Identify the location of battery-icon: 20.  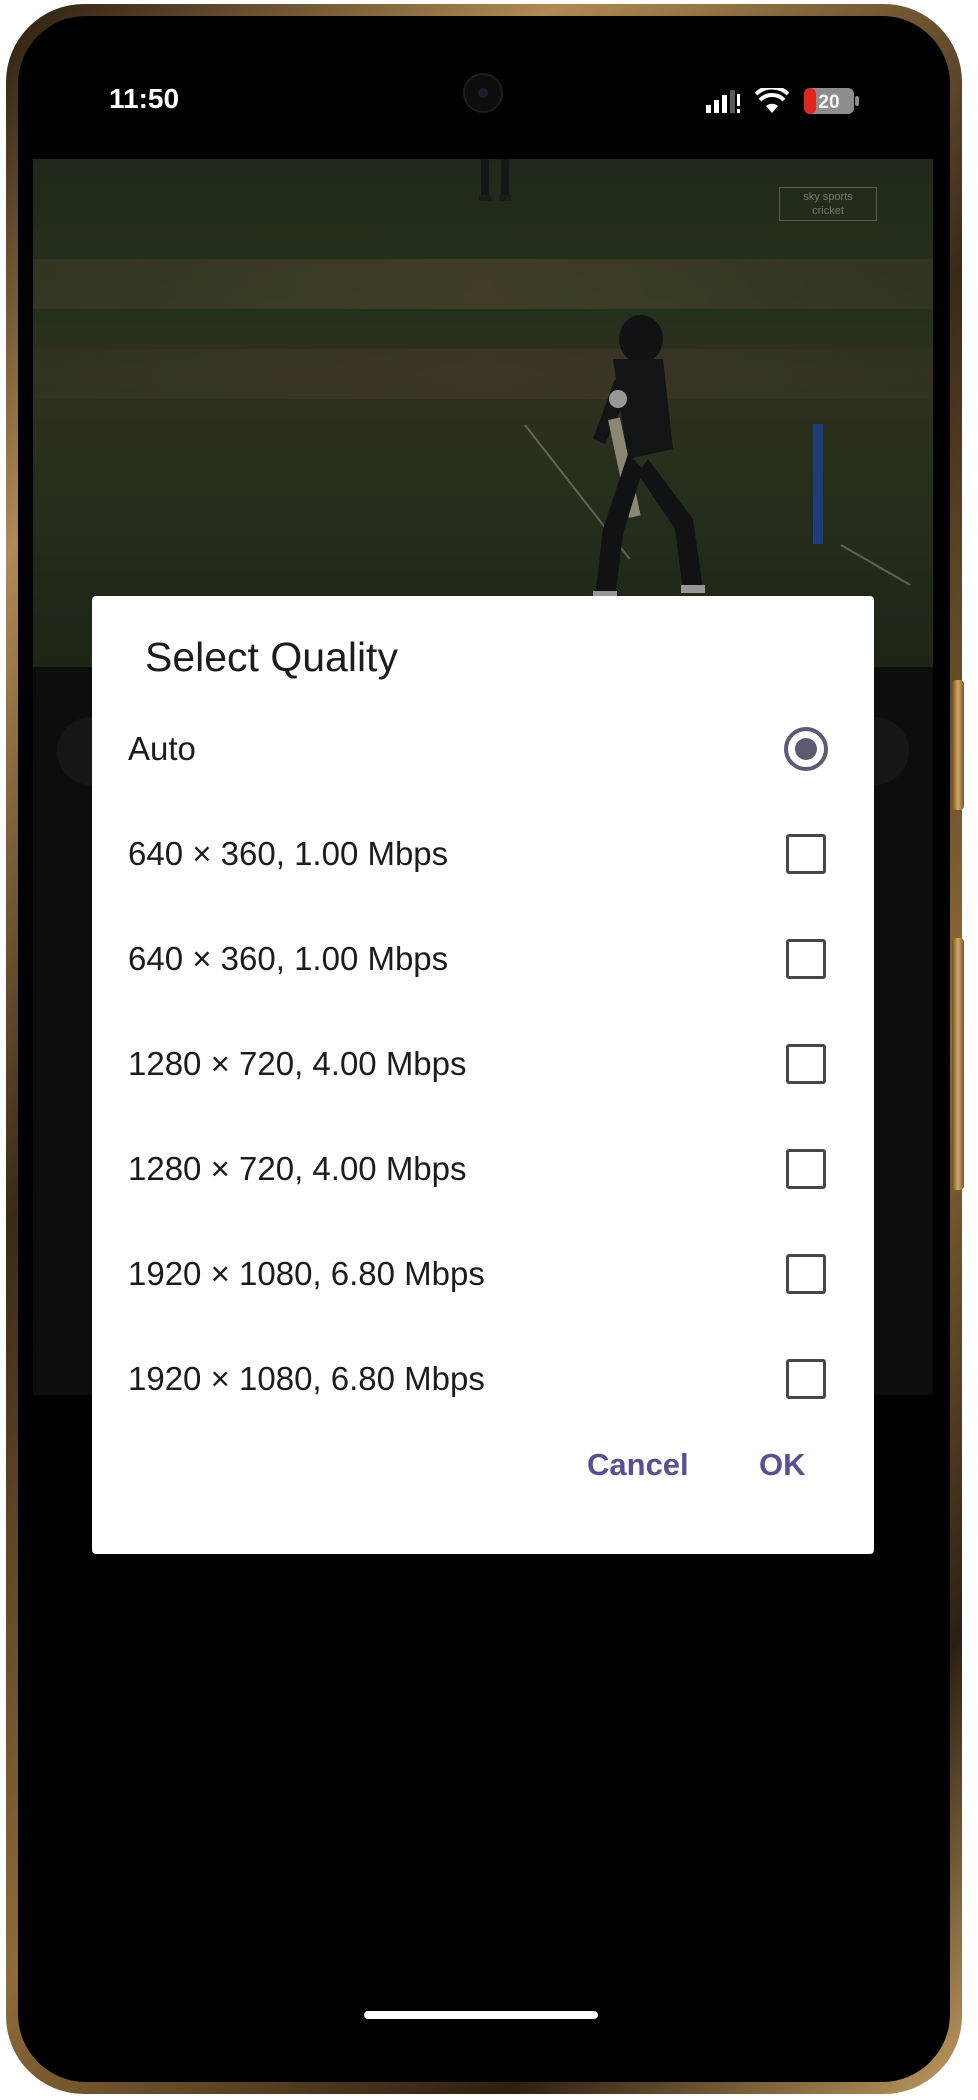
(831, 101).